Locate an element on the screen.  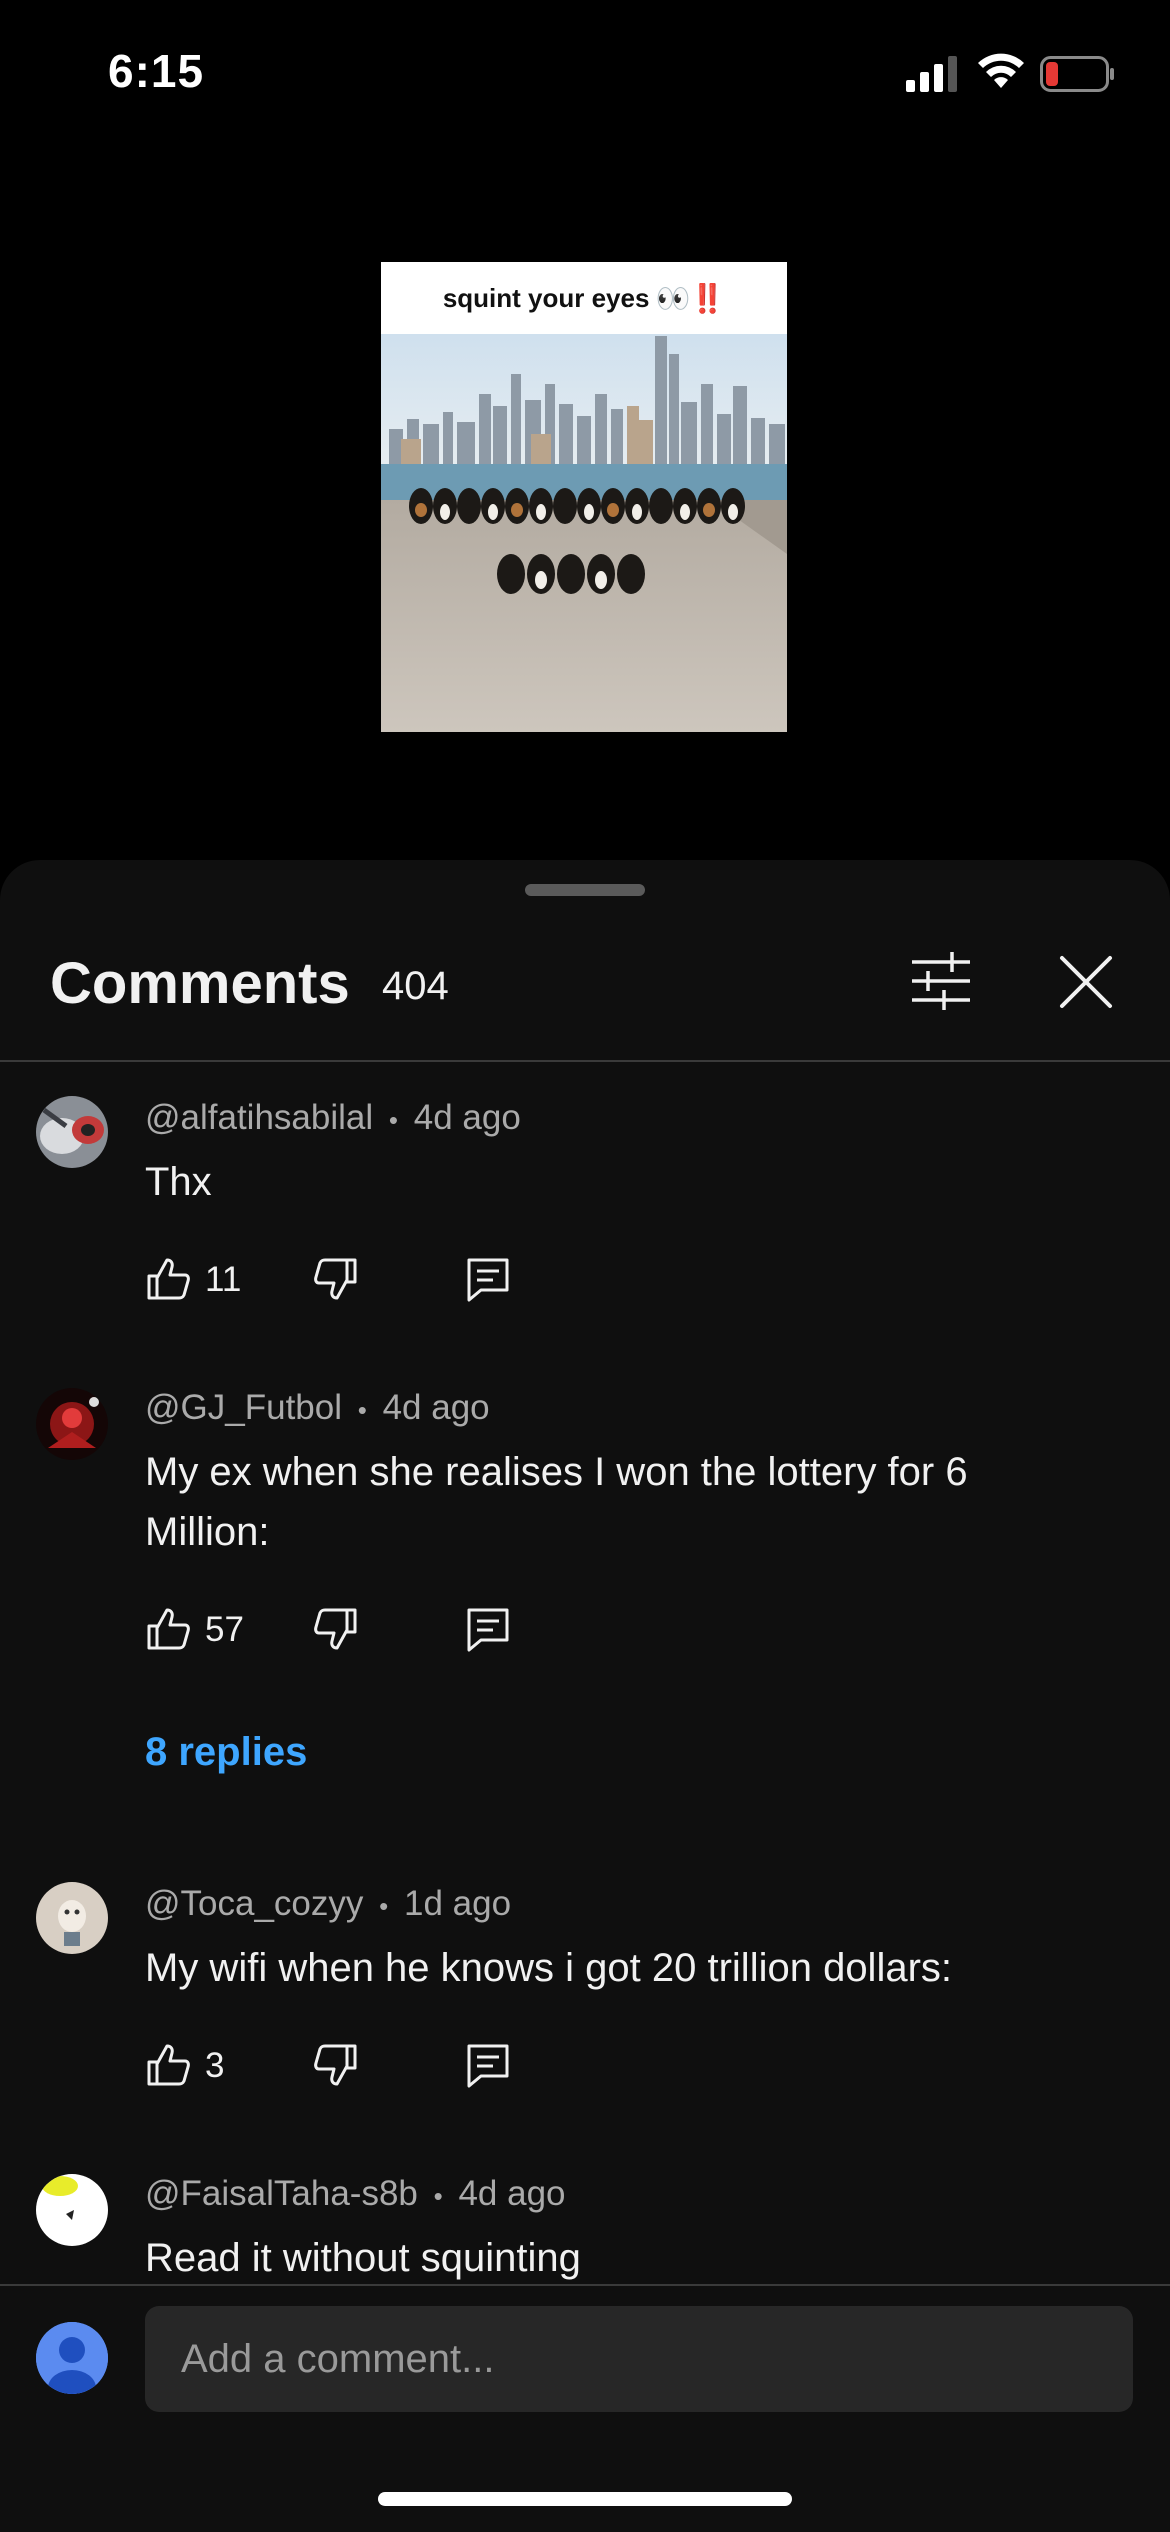
comments-header: Comments 404 is located at coordinates (585, 981).